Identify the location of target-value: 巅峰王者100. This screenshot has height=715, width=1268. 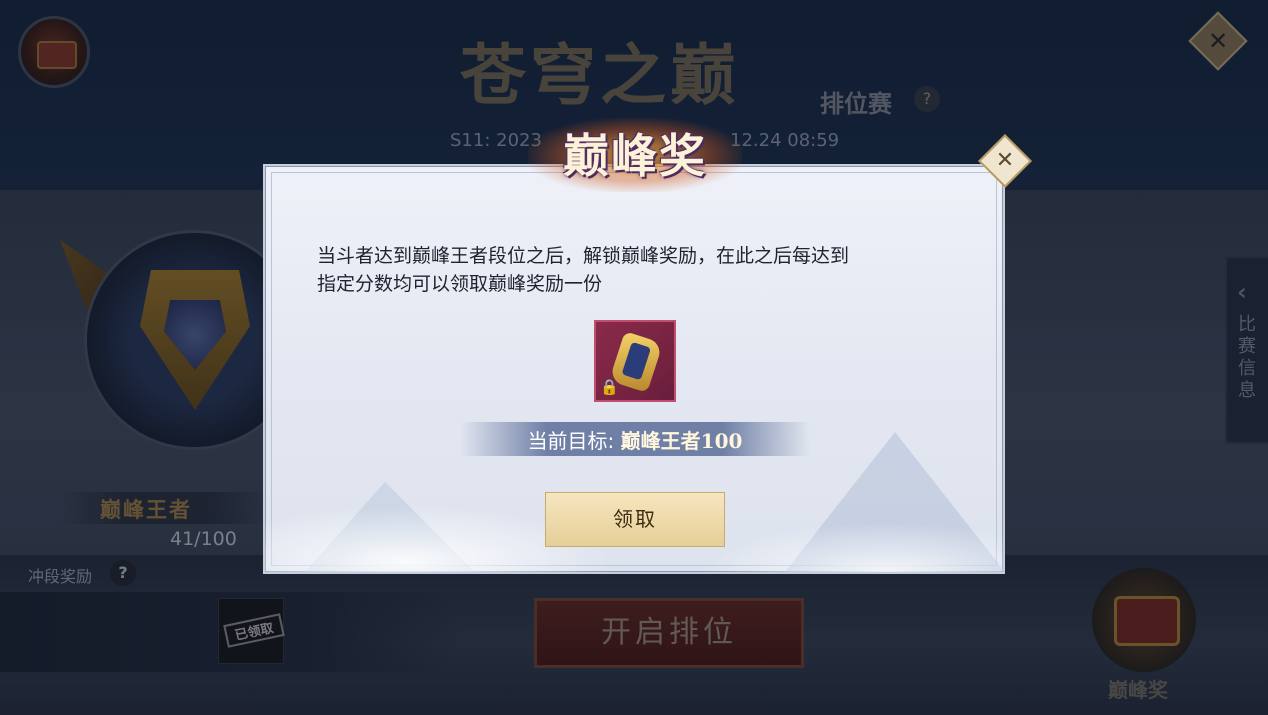
(681, 441).